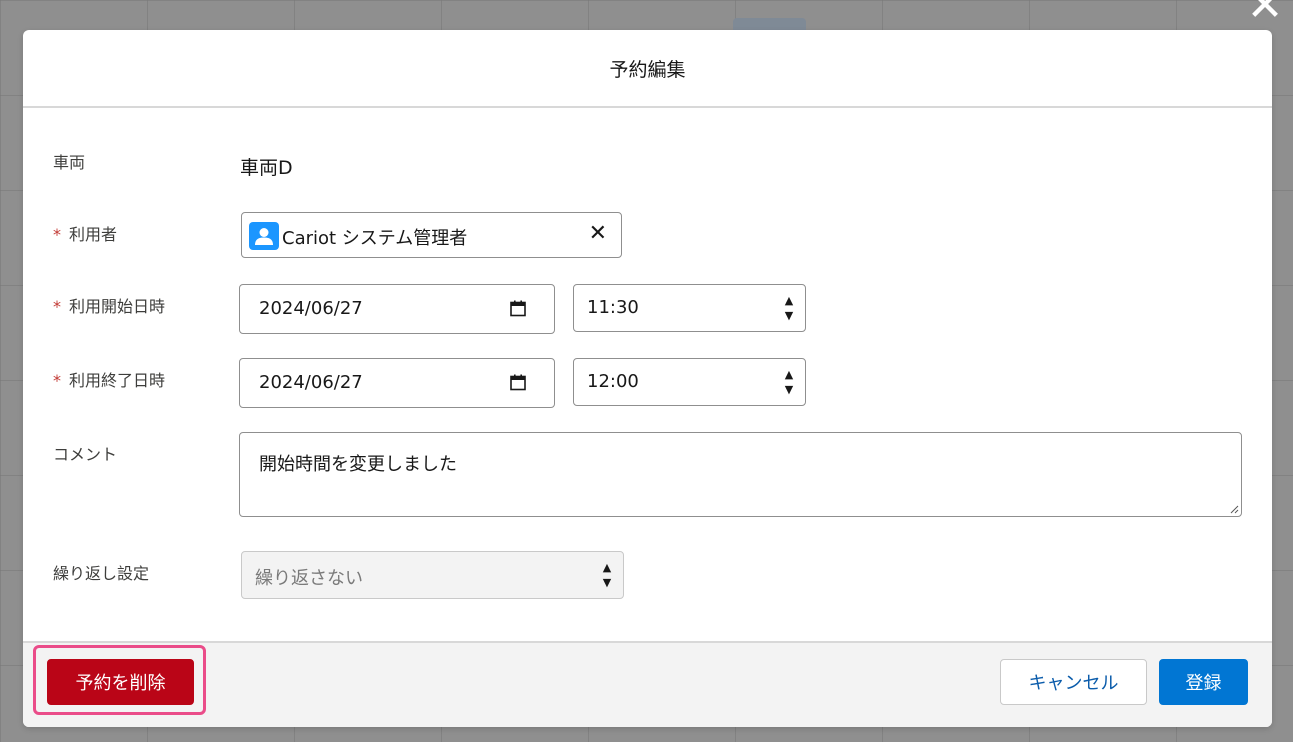 The height and width of the screenshot is (742, 1293). What do you see at coordinates (613, 381) in the screenshot?
I see `end-time-value: 12:00` at bounding box center [613, 381].